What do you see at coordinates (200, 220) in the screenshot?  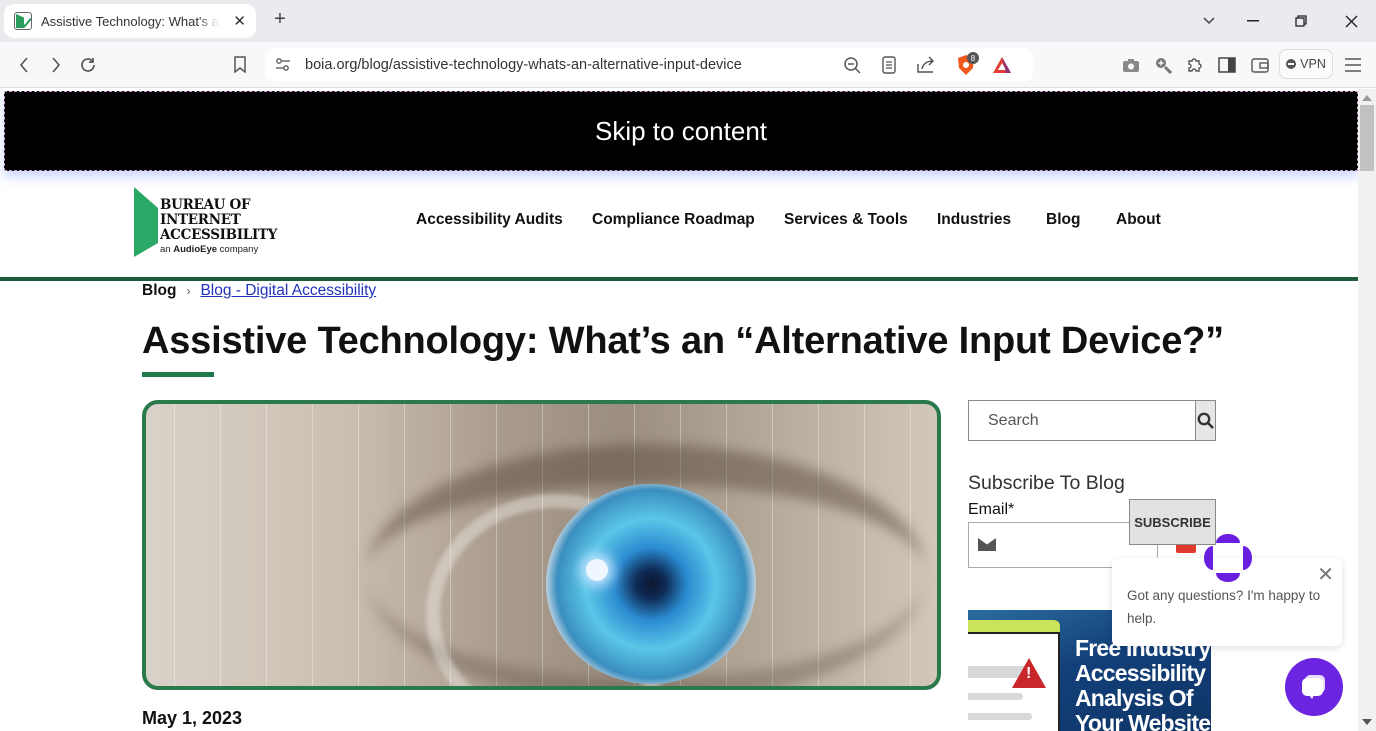 I see `logo-line-2: INTERNET` at bounding box center [200, 220].